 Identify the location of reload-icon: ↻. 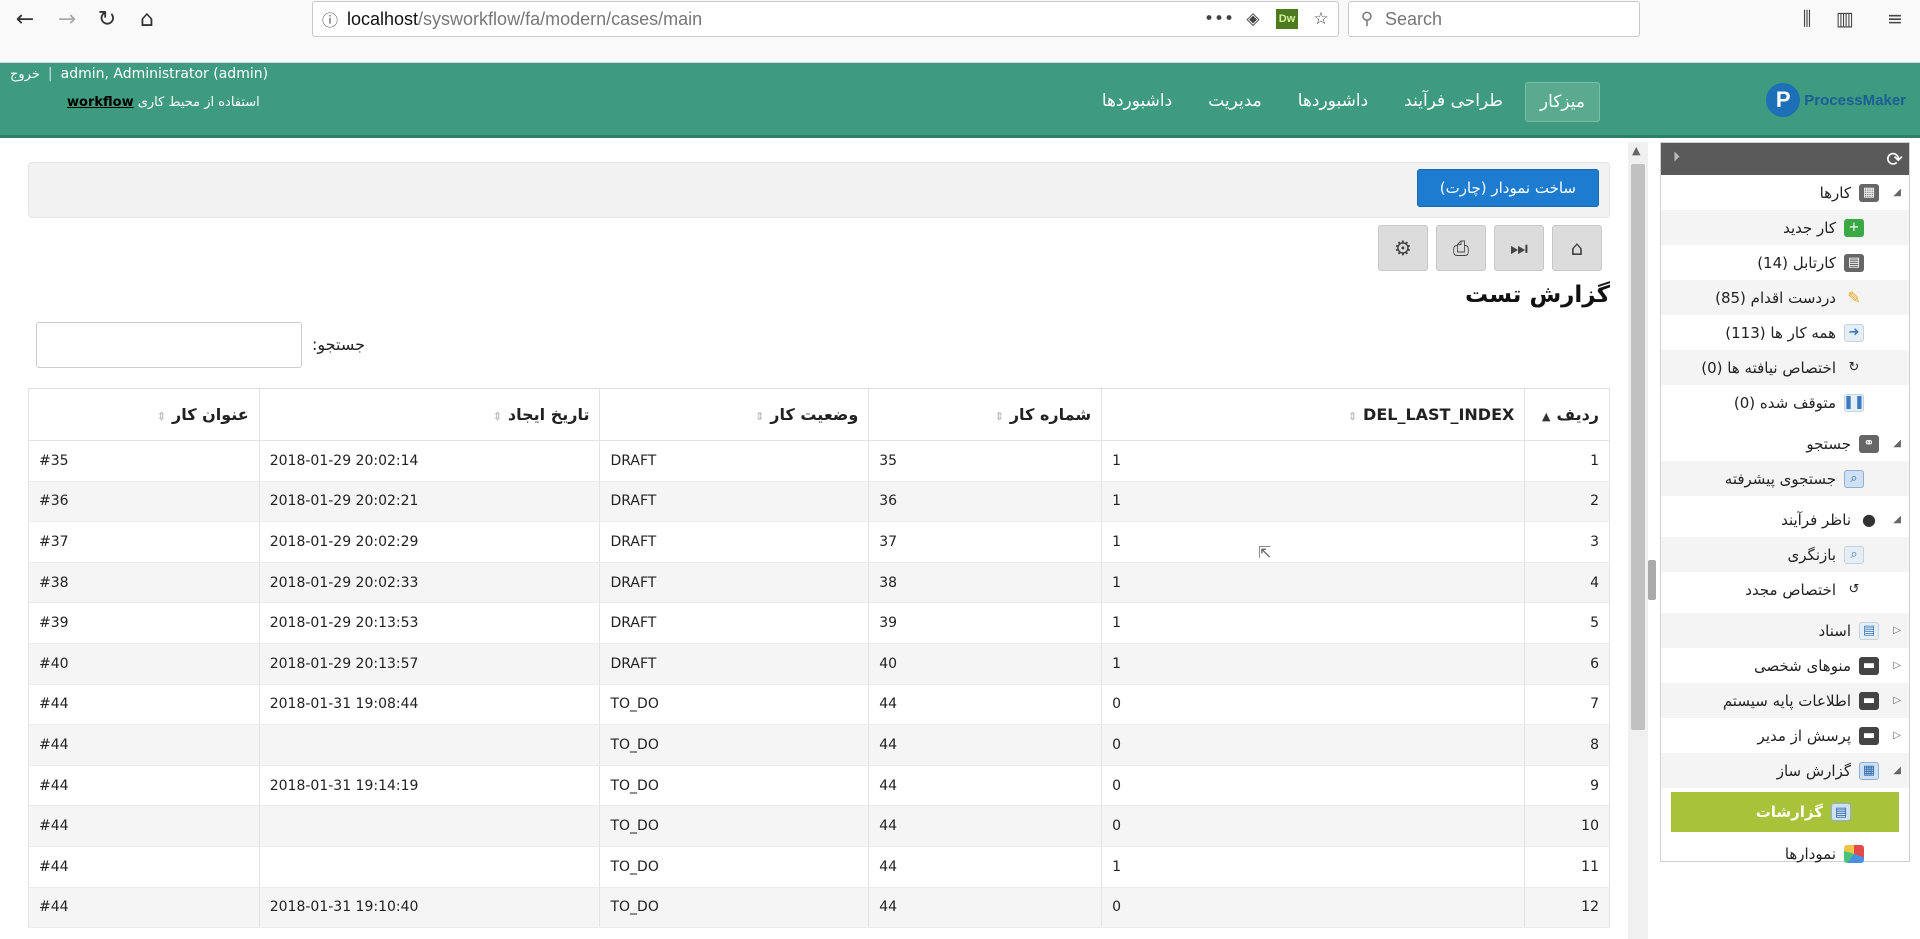
(107, 19).